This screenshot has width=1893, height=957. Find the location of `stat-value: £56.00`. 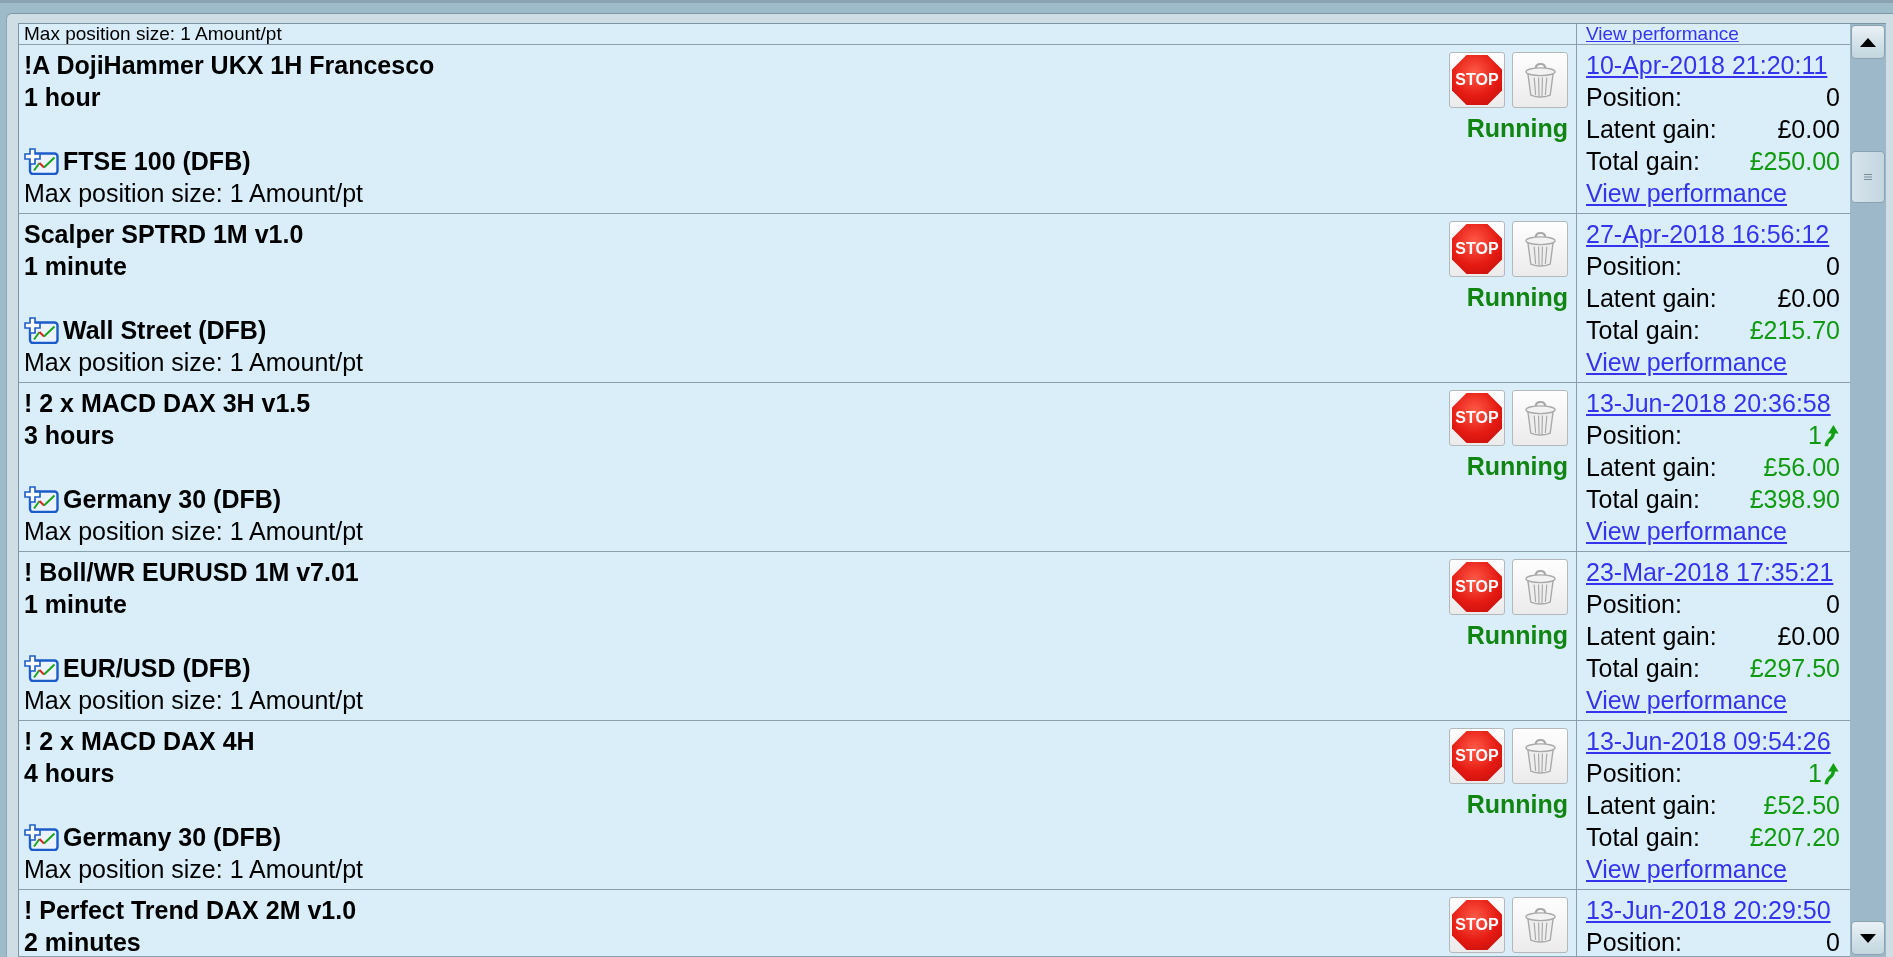

stat-value: £56.00 is located at coordinates (1801, 467).